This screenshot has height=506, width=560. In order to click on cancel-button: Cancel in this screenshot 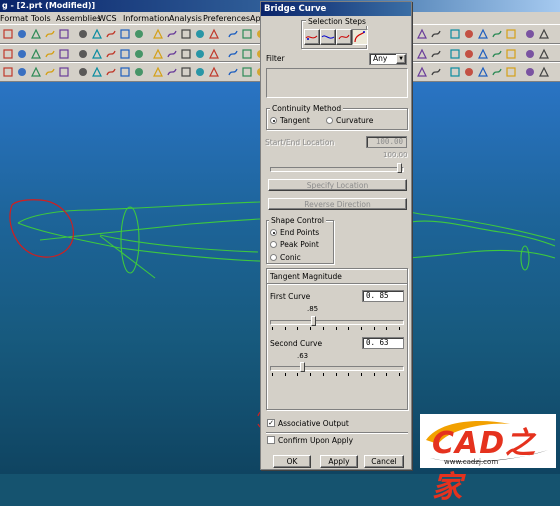, I will do `click(384, 461)`.